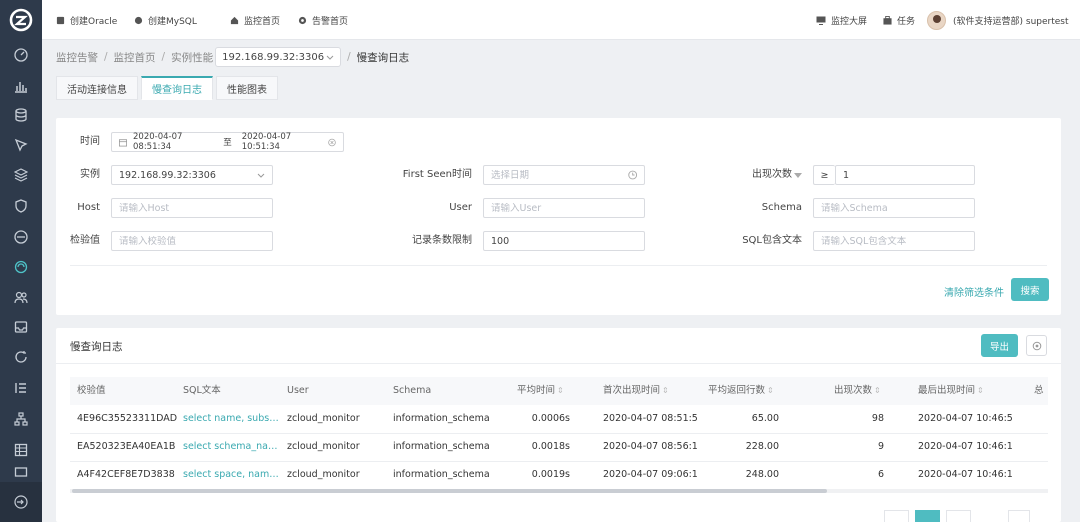 This screenshot has height=522, width=1080. Describe the element at coordinates (21, 175) in the screenshot. I see `layers-icon` at that location.